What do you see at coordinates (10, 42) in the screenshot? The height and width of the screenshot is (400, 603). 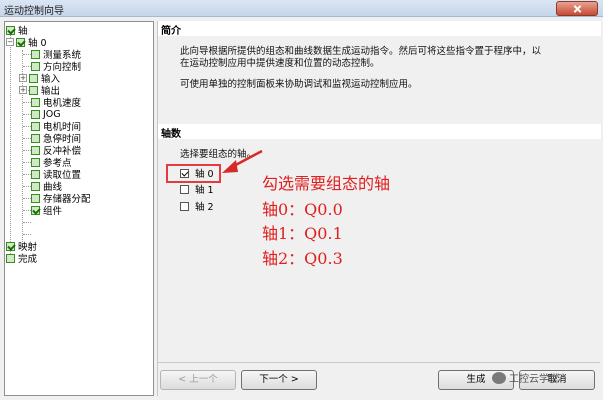 I see `collapse-icon: −` at bounding box center [10, 42].